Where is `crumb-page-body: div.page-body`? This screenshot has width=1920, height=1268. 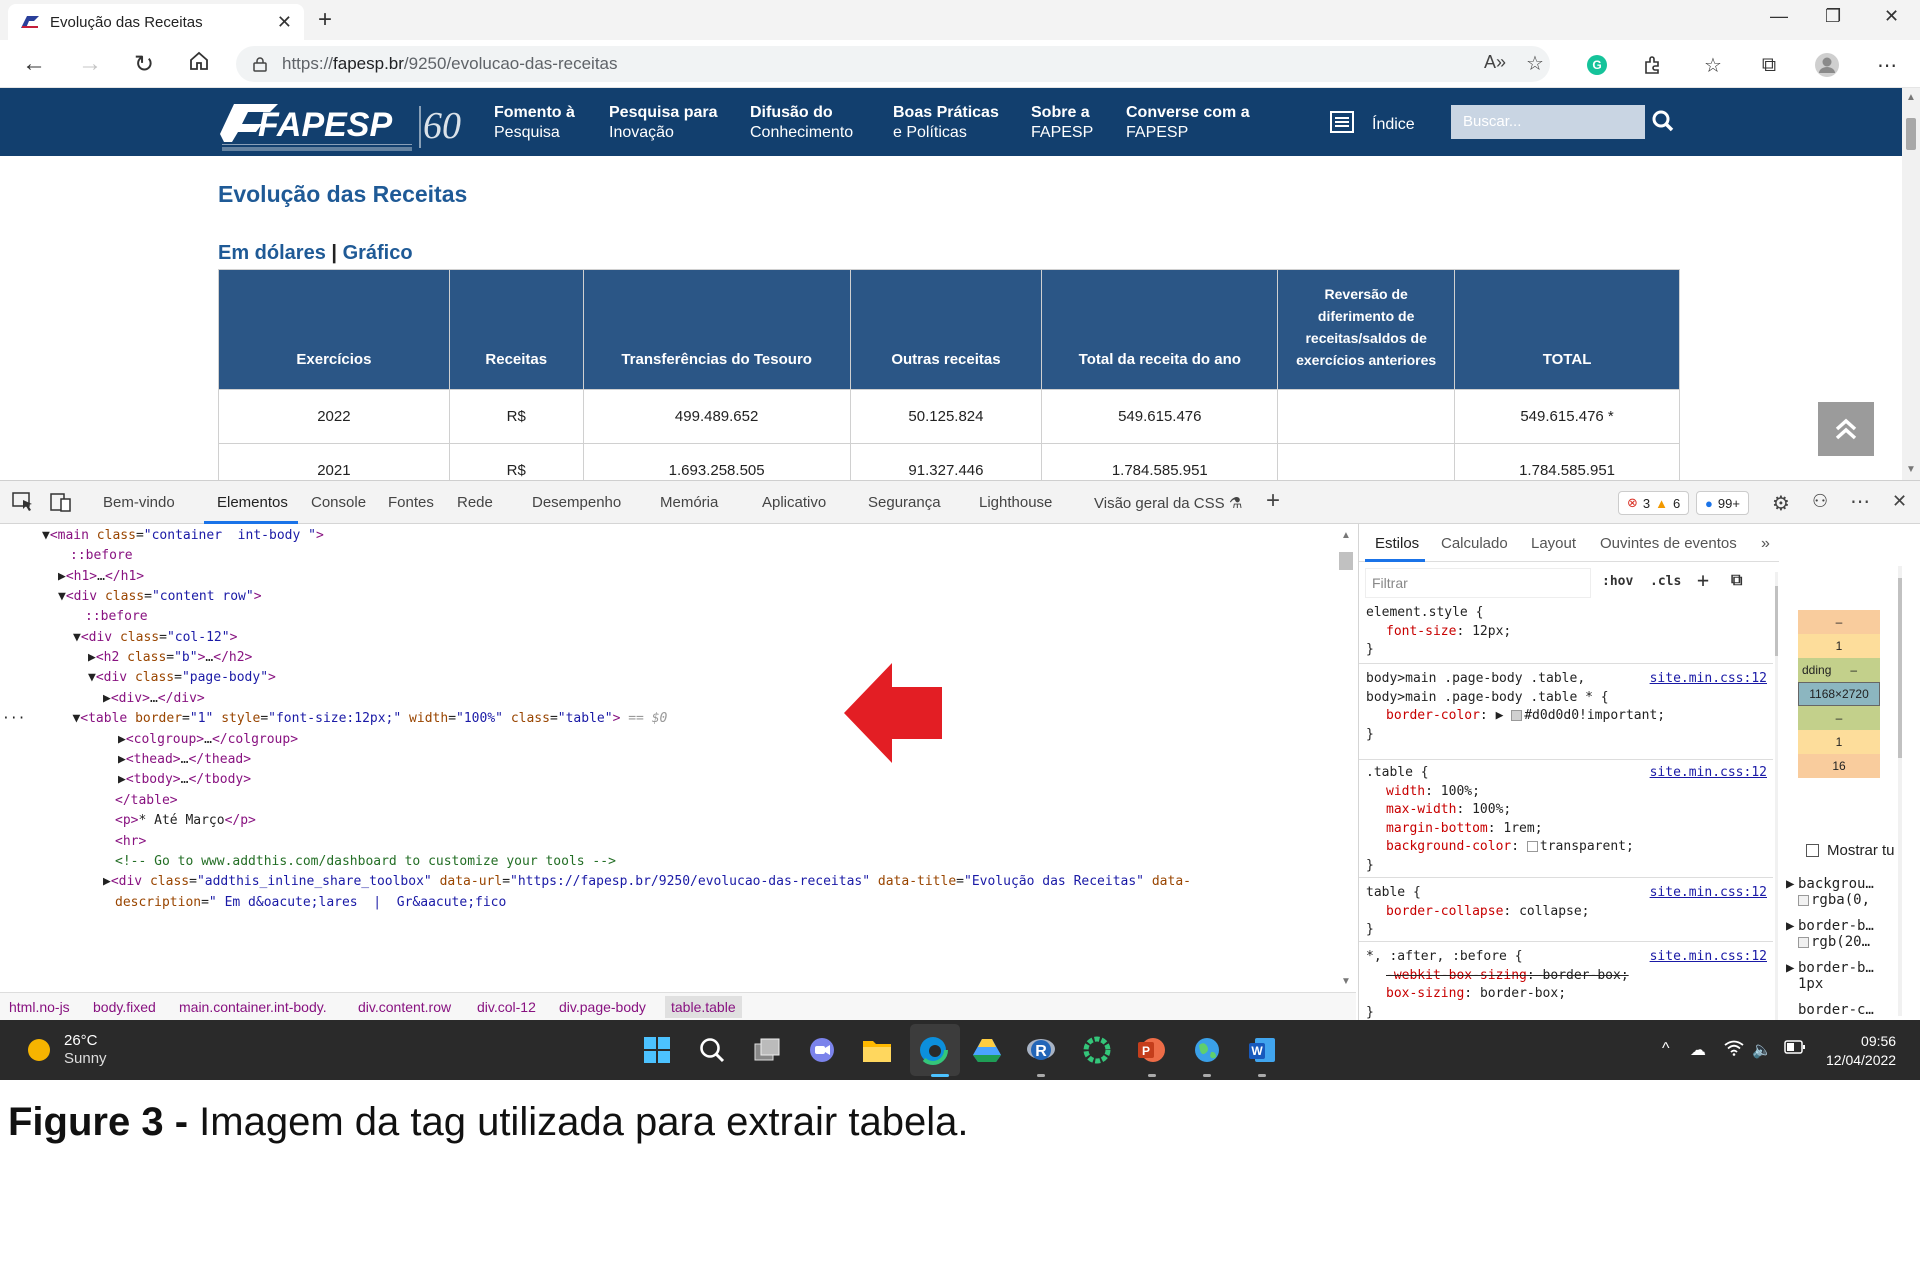
crumb-page-body: div.page-body is located at coordinates (602, 1007).